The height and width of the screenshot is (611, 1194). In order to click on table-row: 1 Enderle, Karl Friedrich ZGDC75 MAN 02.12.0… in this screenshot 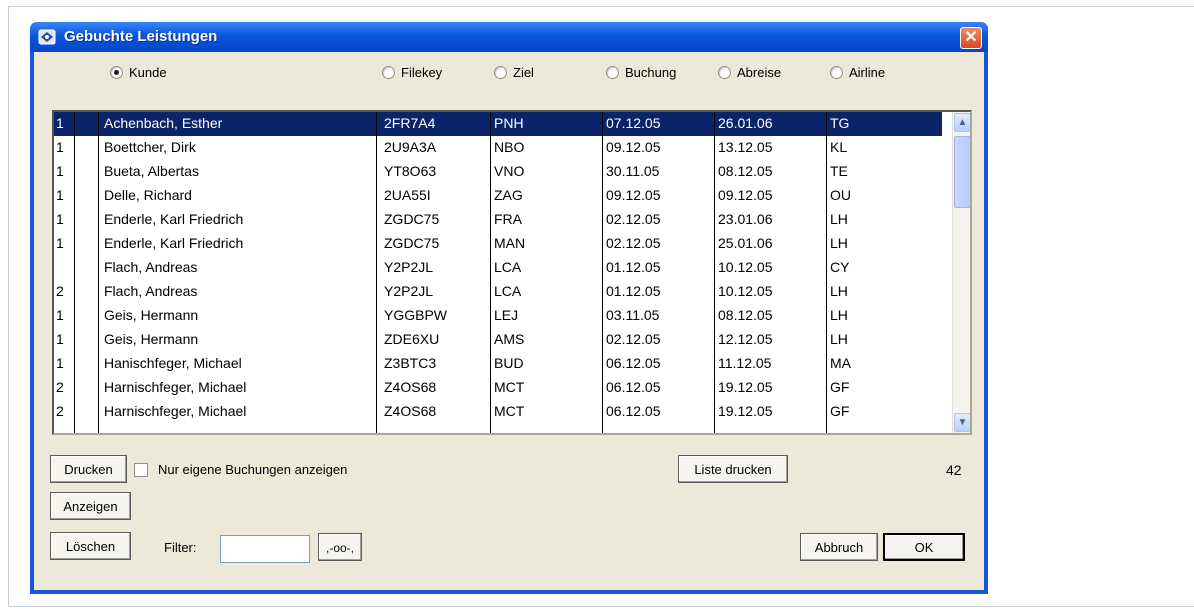, I will do `click(498, 244)`.